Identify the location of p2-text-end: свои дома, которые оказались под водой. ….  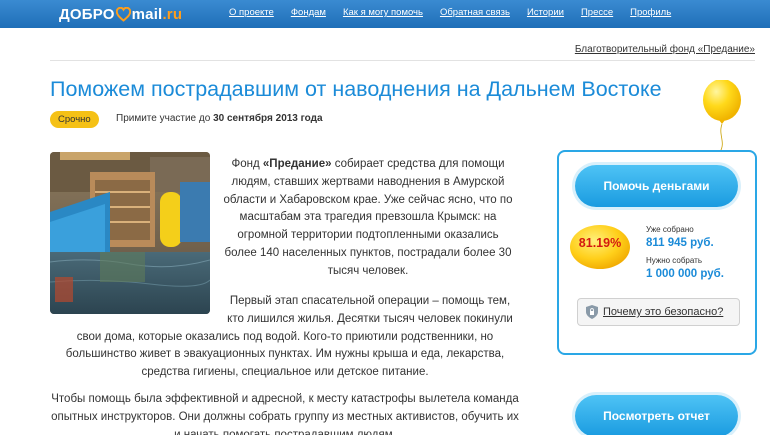
(285, 354).